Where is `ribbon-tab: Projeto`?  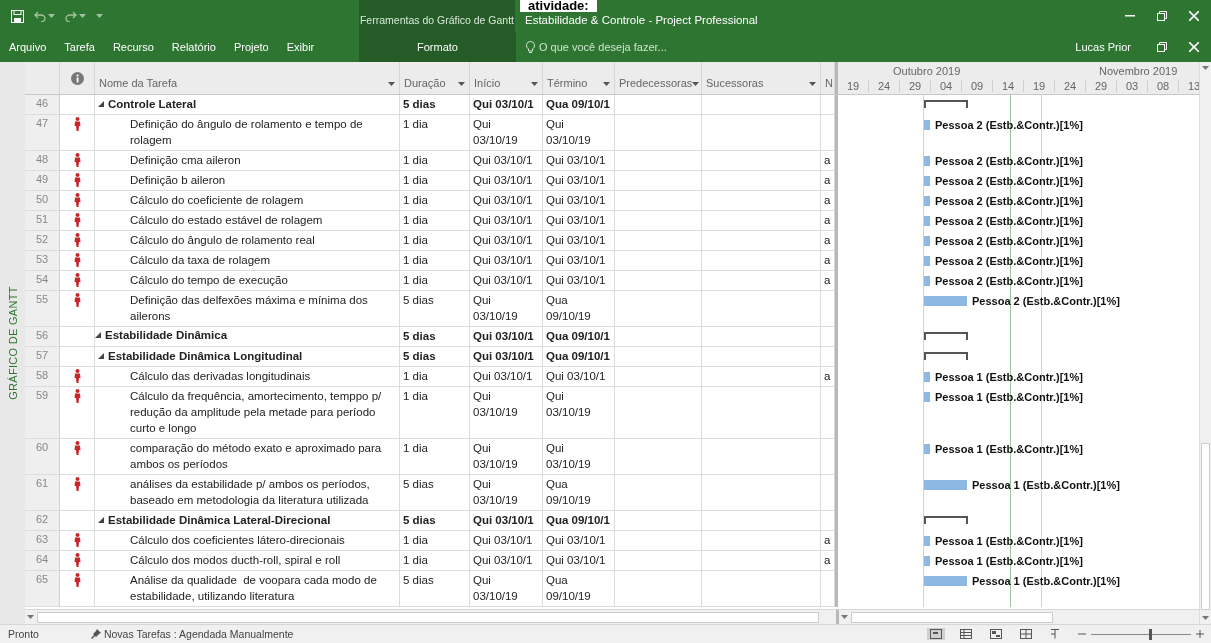
ribbon-tab: Projeto is located at coordinates (251, 47).